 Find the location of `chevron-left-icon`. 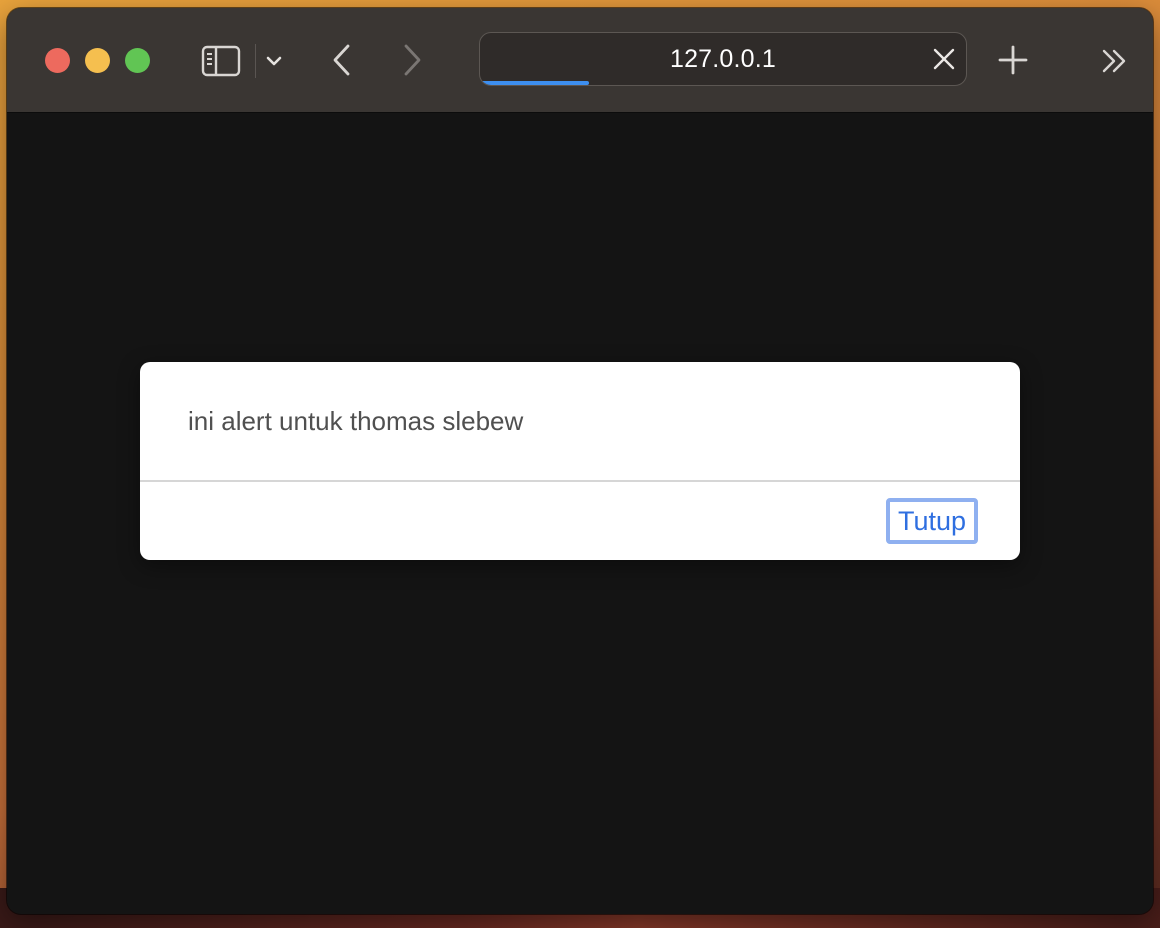

chevron-left-icon is located at coordinates (341, 60).